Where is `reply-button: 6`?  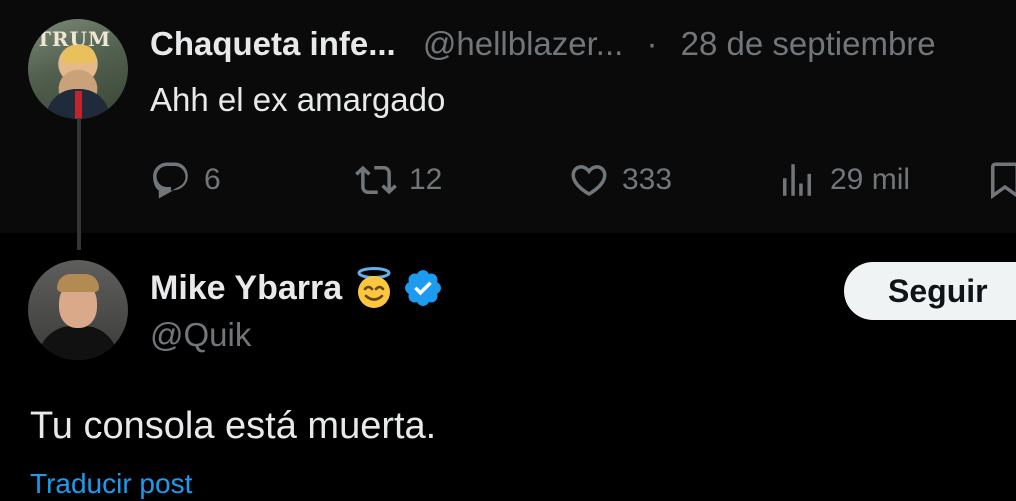 reply-button: 6 is located at coordinates (185, 180).